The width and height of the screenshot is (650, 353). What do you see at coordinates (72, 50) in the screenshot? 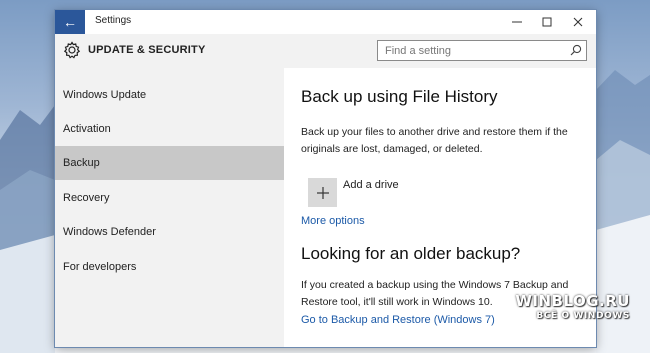
I see `gear-icon` at bounding box center [72, 50].